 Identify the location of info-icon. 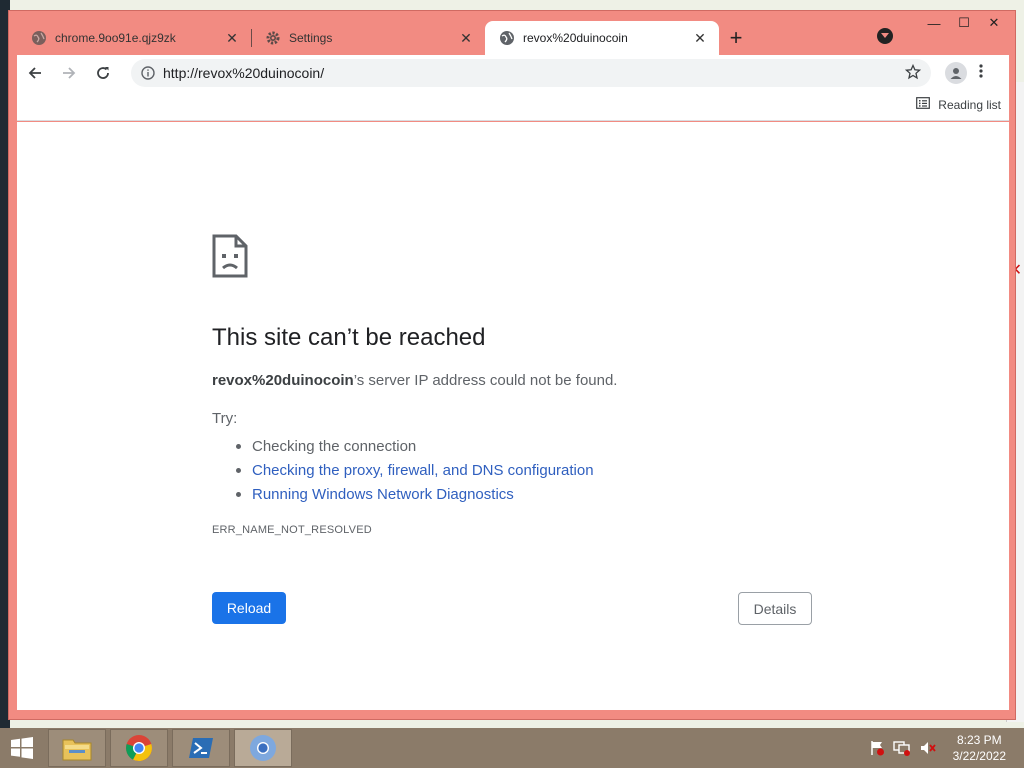
(148, 73).